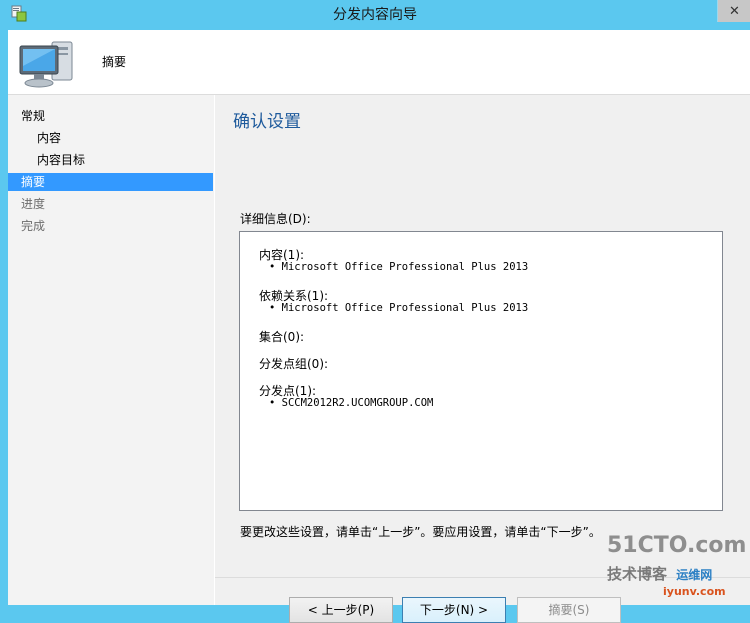  Describe the element at coordinates (294, 364) in the screenshot. I see `section-dp-groups-title: 分发点组(0):` at that location.